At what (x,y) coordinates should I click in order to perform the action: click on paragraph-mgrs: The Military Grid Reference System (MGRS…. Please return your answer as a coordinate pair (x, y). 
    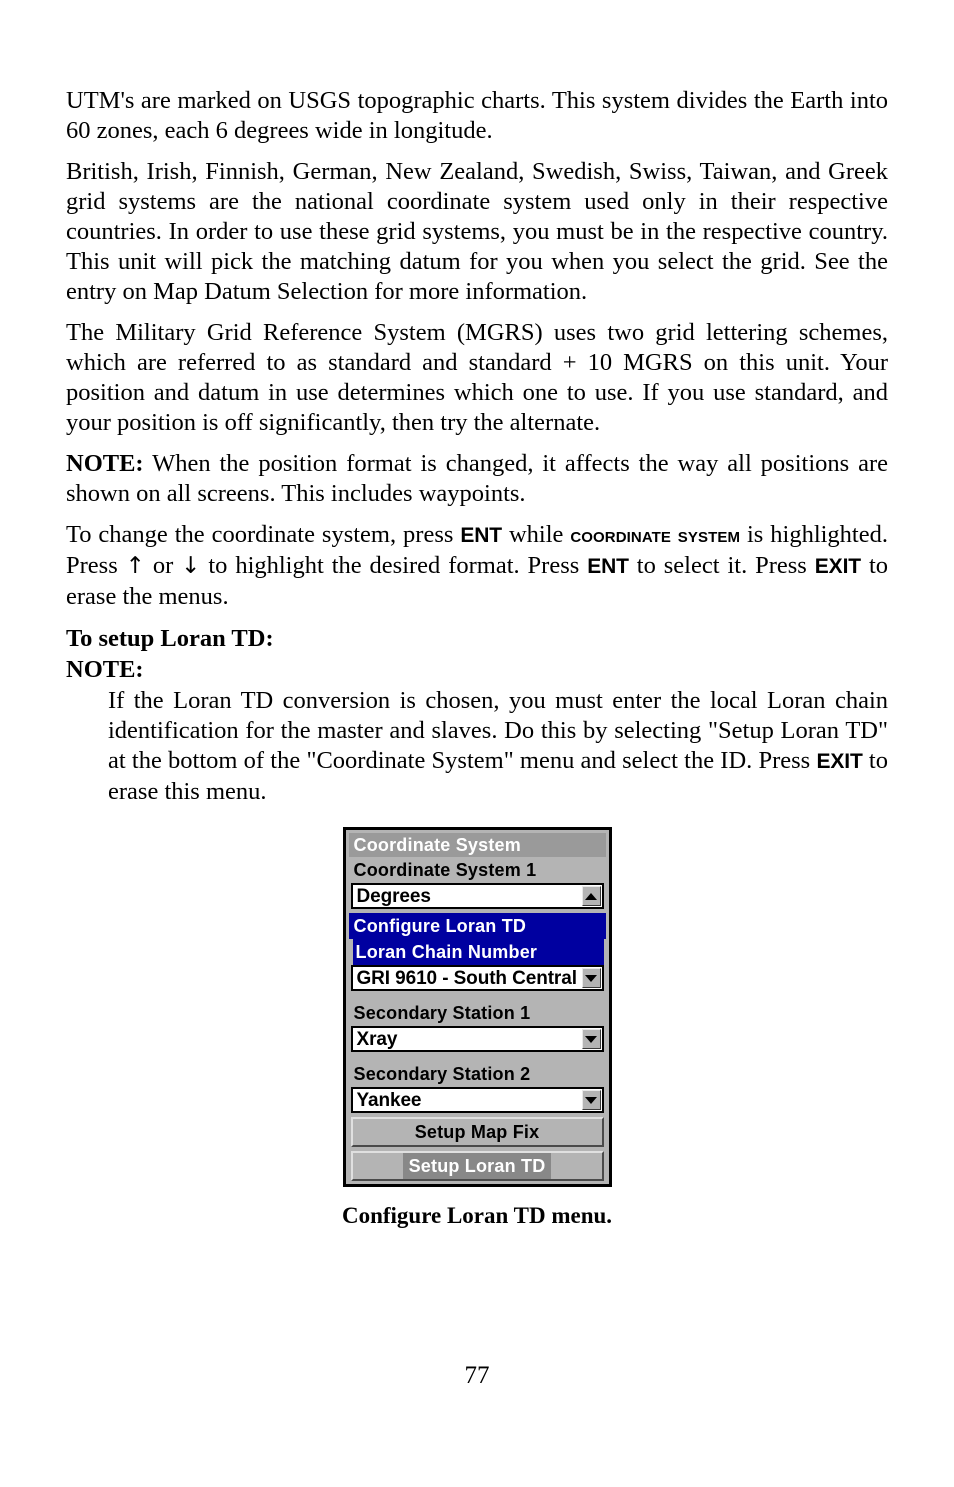
    Looking at the image, I should click on (477, 377).